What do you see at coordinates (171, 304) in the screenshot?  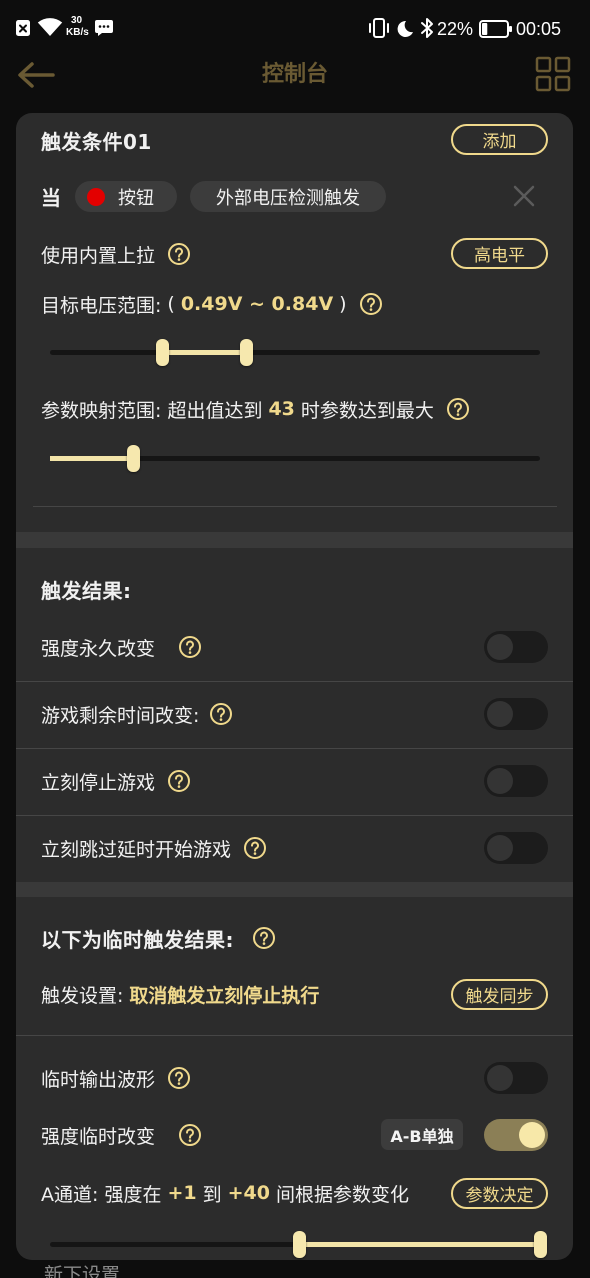 I see `voltage-open-paren: (` at bounding box center [171, 304].